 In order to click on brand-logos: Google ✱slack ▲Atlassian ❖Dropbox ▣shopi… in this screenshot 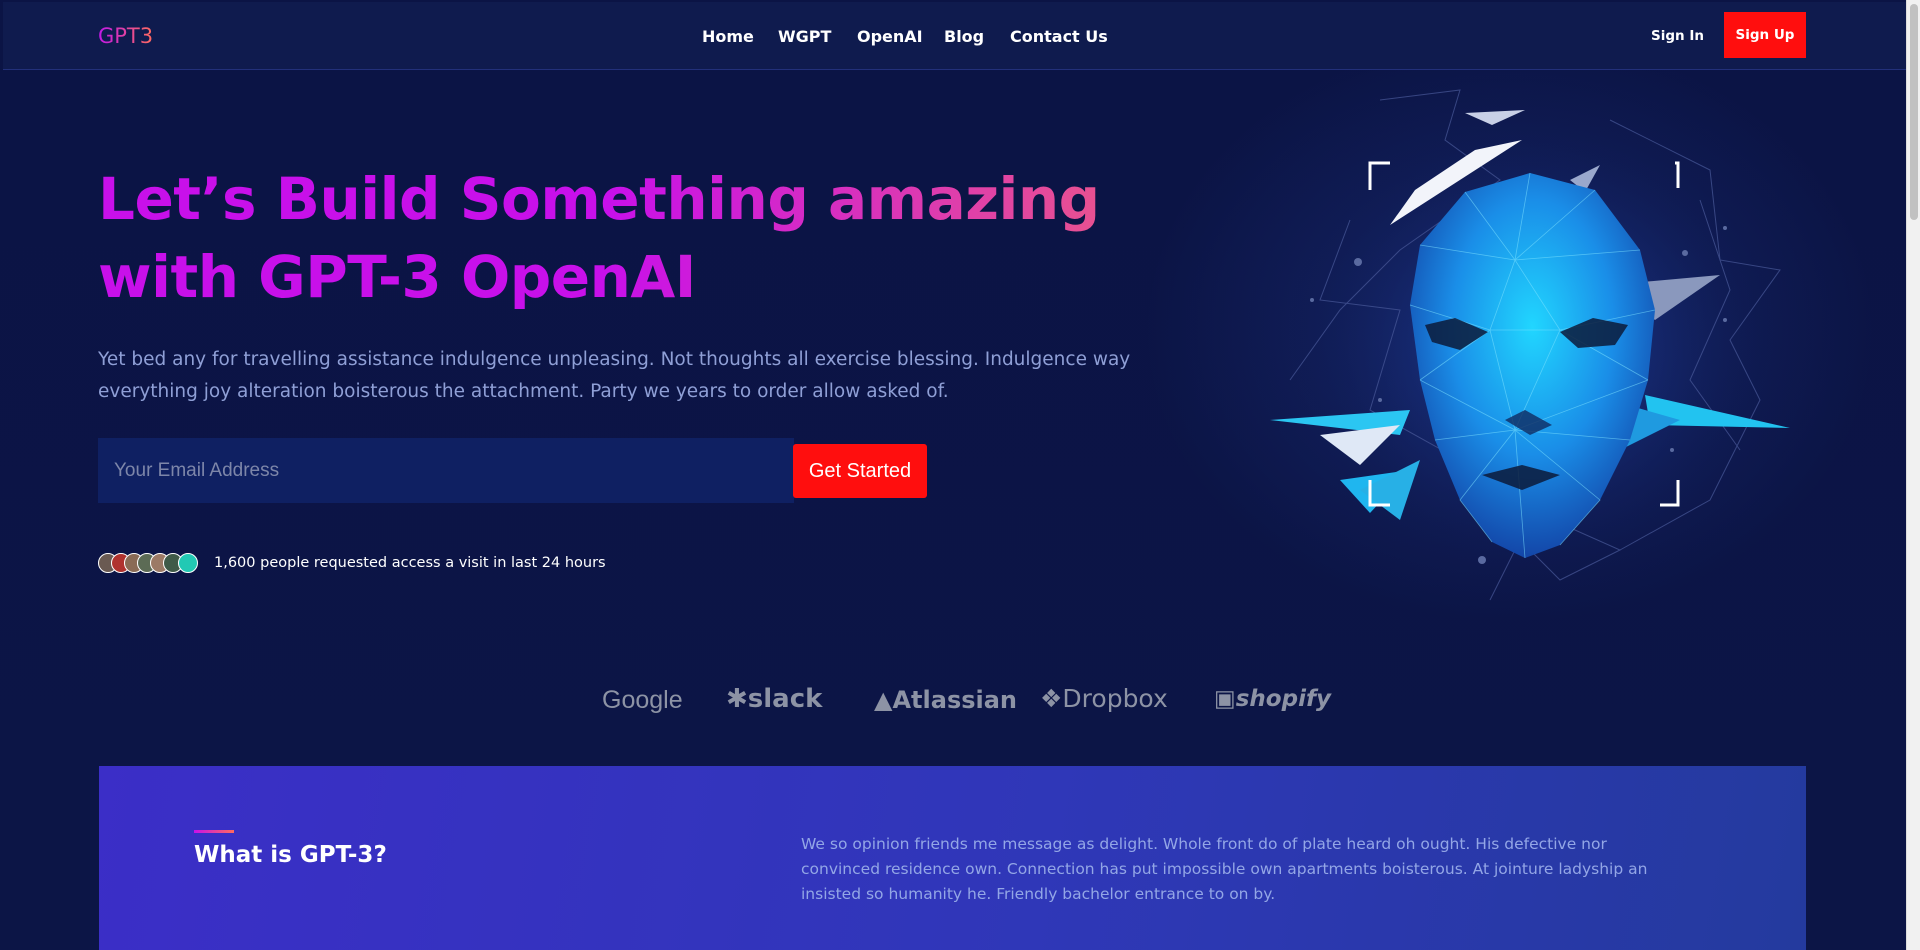, I will do `click(953, 701)`.